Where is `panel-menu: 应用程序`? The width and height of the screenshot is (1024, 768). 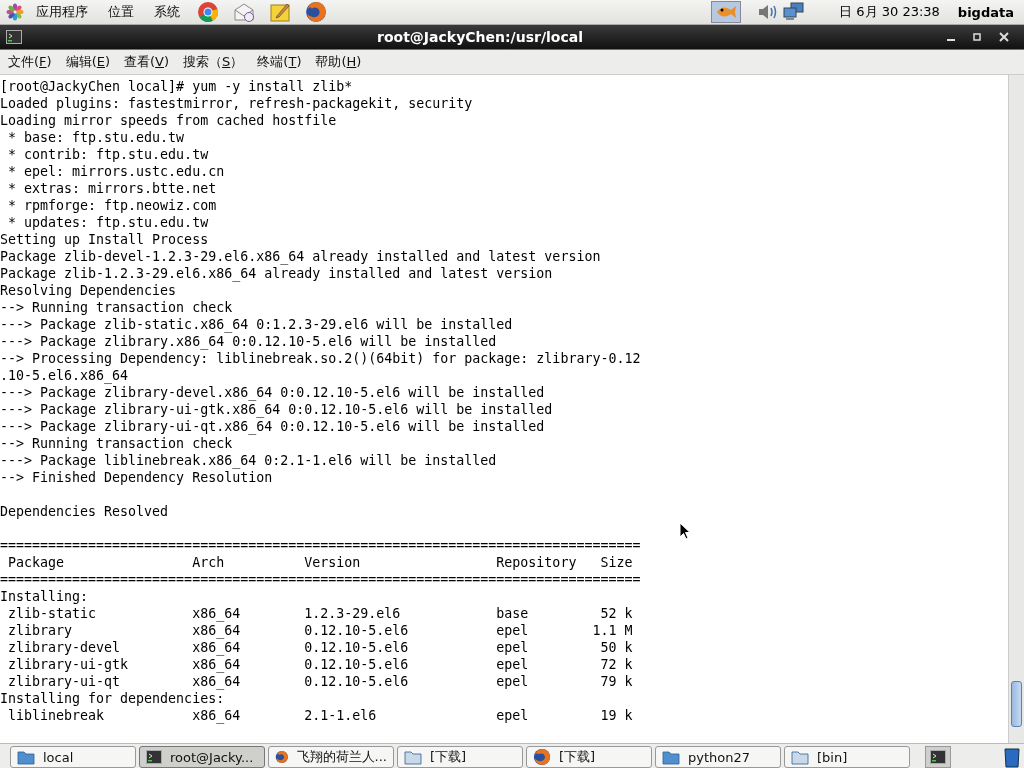
panel-menu: 应用程序 is located at coordinates (62, 12).